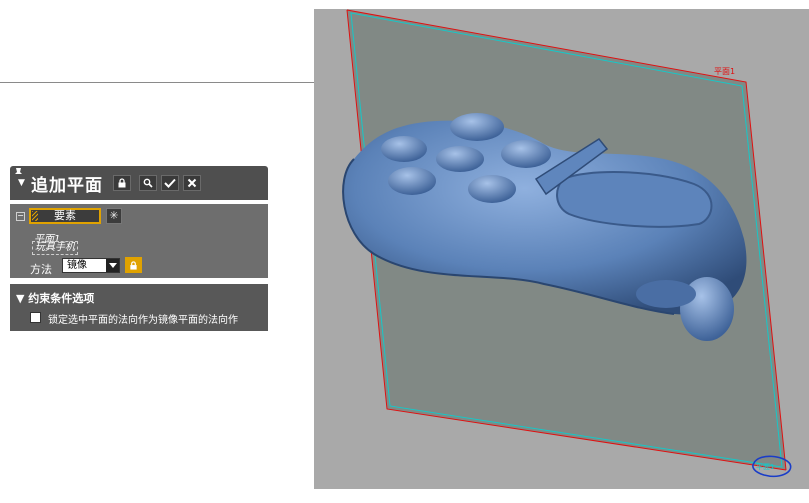 The width and height of the screenshot is (809, 503). I want to click on lock-normal-label: 锁定选中平面的法向作为镜像平面的法向作, so click(143, 320).